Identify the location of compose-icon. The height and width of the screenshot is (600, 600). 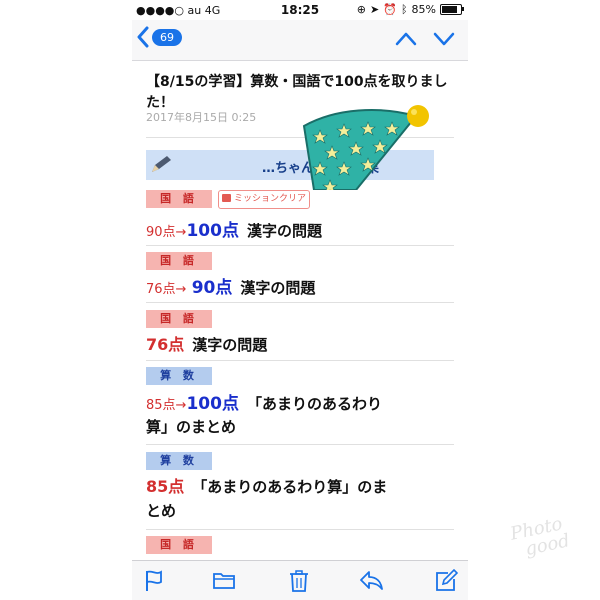
(446, 581).